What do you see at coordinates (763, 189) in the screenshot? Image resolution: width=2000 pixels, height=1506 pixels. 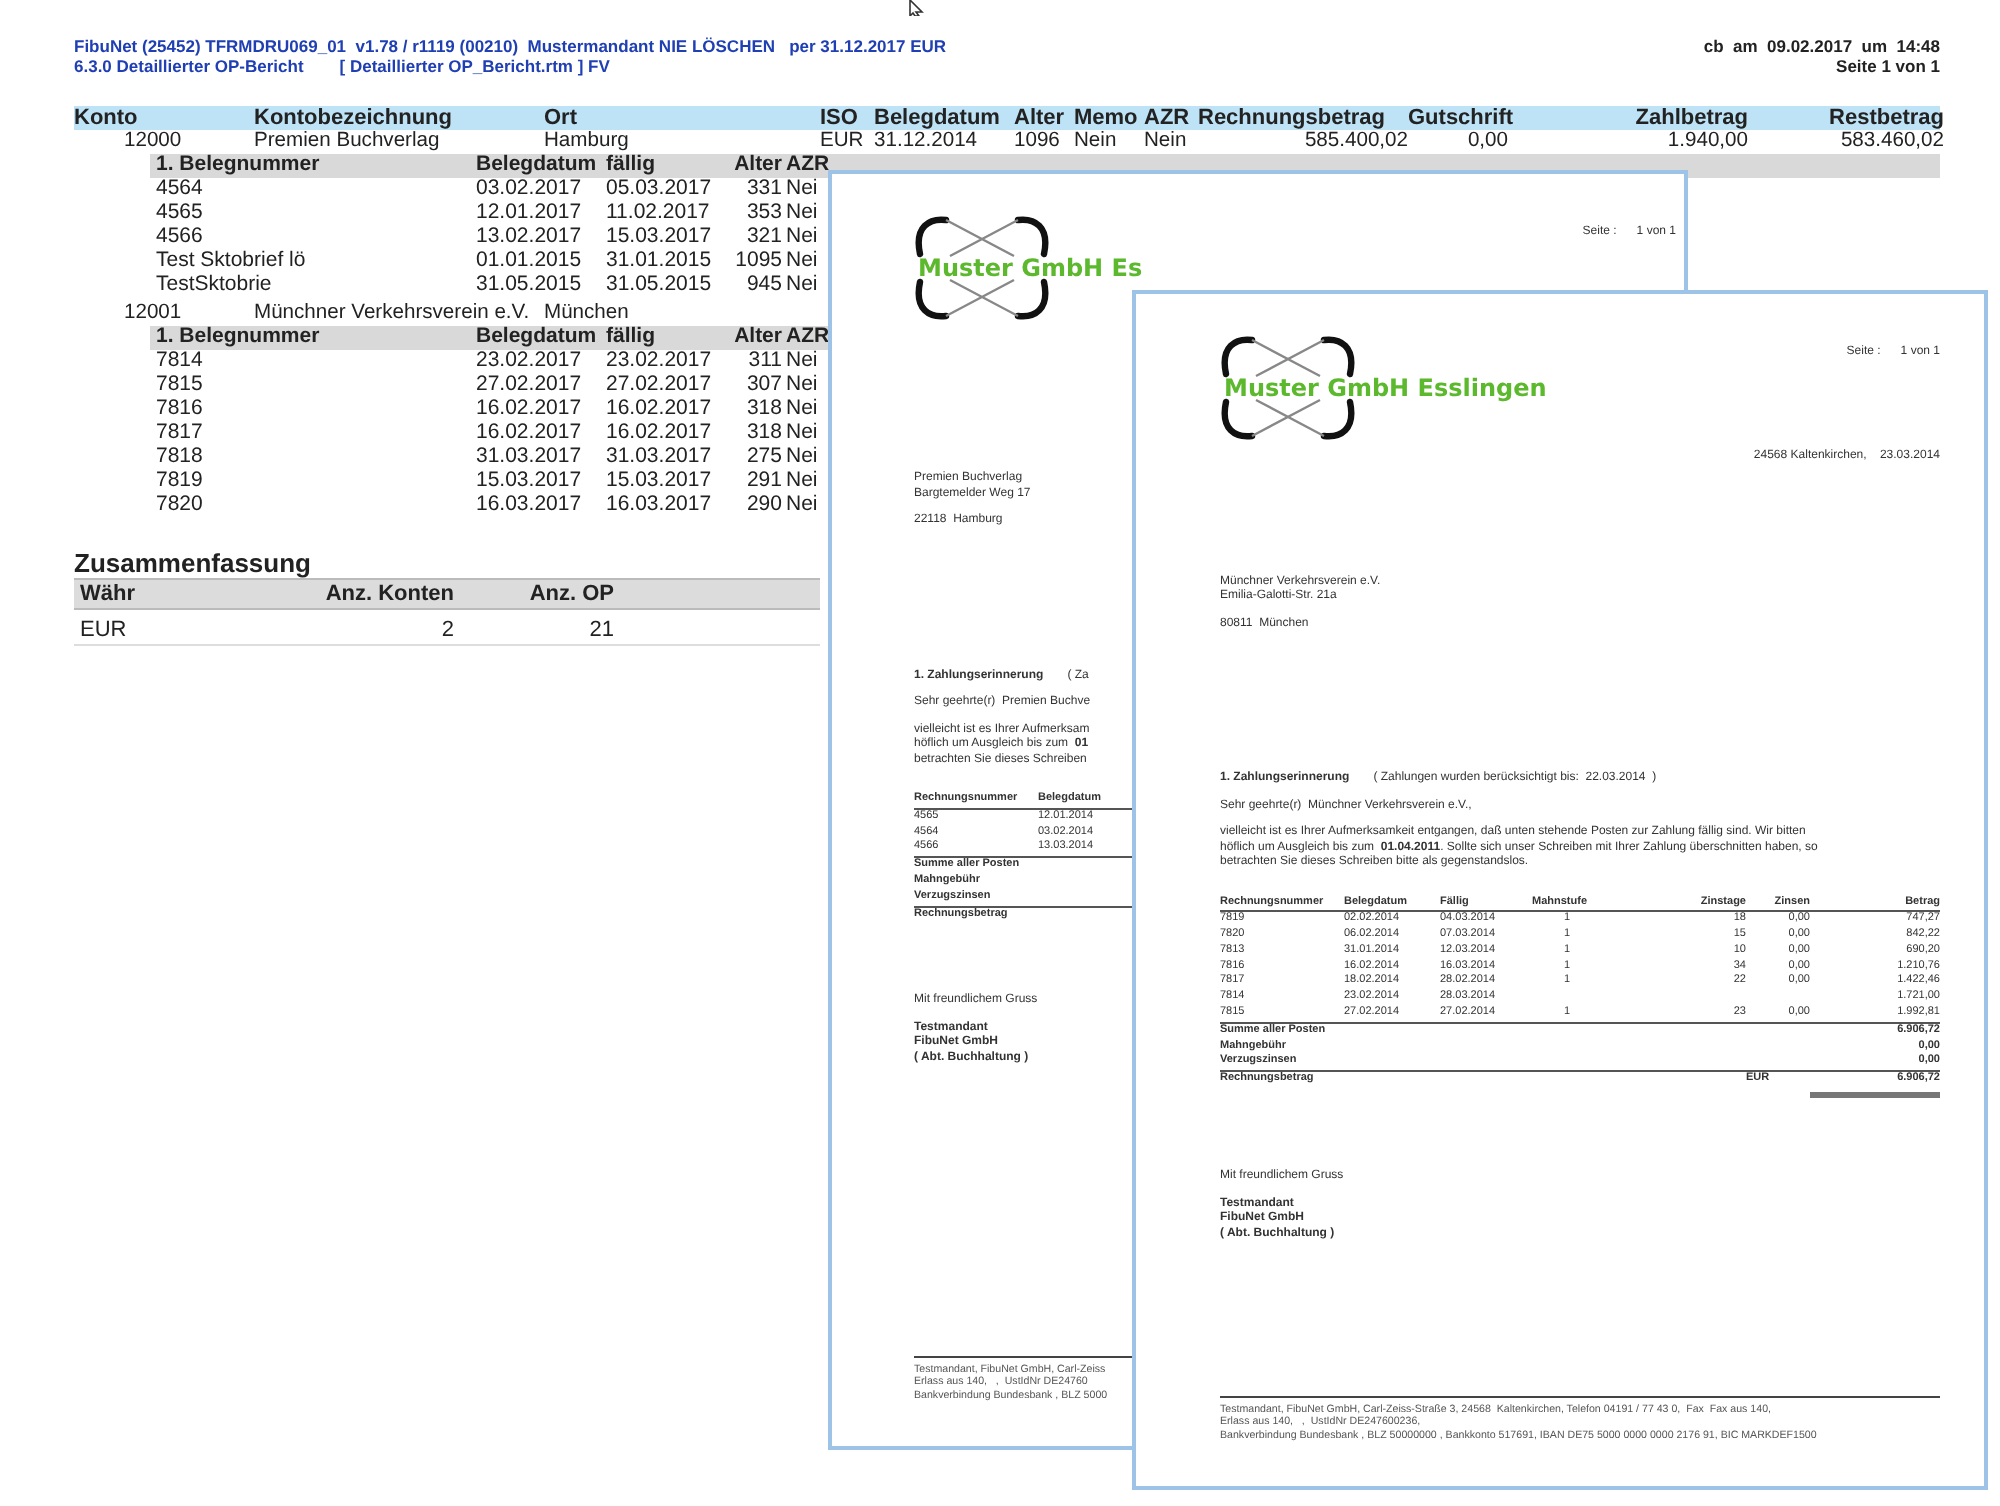 I see `table-cell-text: 331` at bounding box center [763, 189].